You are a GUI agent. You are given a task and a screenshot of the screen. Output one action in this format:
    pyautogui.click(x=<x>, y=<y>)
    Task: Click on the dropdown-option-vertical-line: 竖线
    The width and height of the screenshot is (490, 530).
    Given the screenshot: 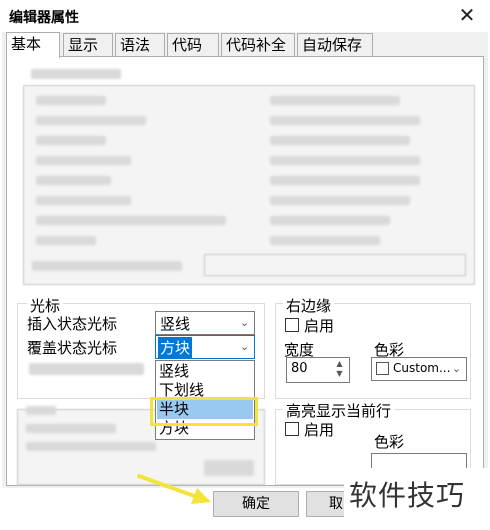 What is the action you would take?
    pyautogui.click(x=205, y=371)
    